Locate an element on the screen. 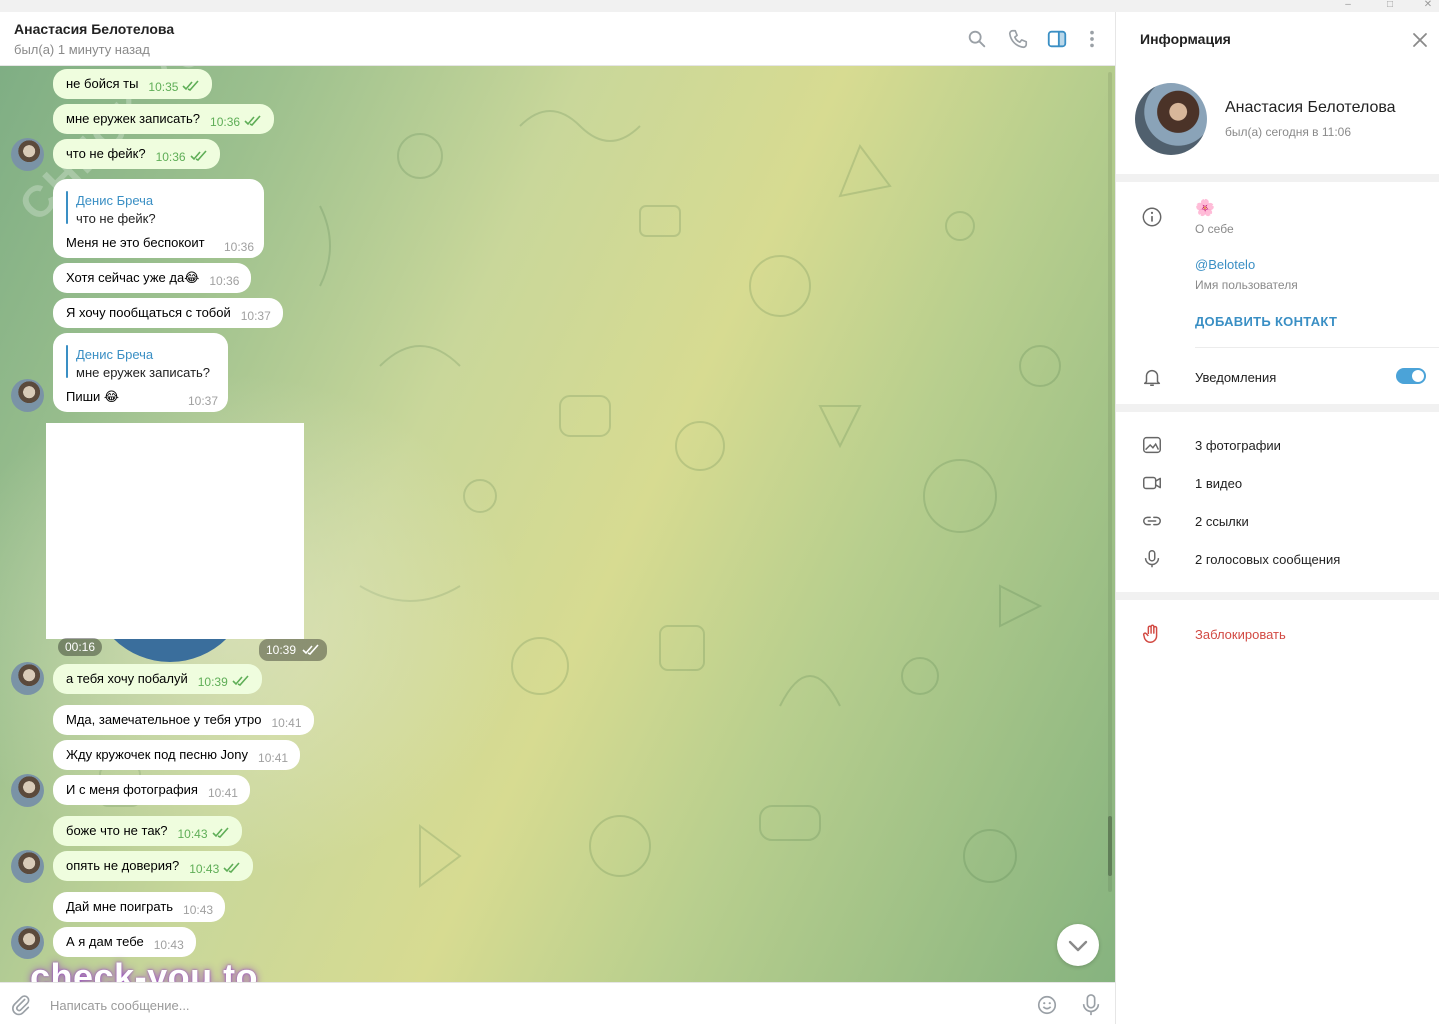 This screenshot has width=1439, height=1024. scrollbar-track is located at coordinates (1110, 482).